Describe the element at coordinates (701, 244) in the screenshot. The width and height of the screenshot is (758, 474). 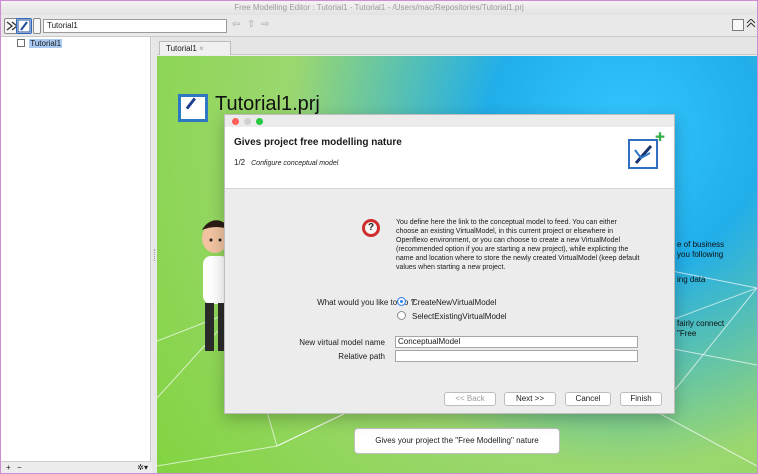
I see `partial-text-1: e of business` at that location.